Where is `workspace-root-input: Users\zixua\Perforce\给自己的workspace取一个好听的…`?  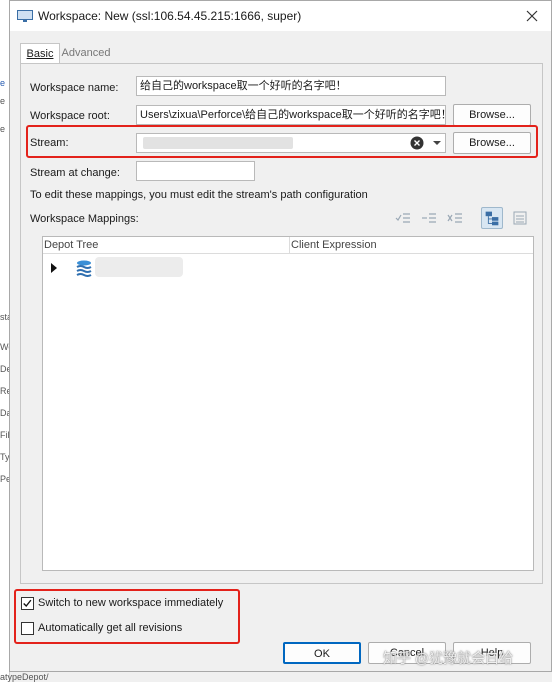
workspace-root-input: Users\zixua\Perforce\给自己的workspace取一个好听的… is located at coordinates (291, 115).